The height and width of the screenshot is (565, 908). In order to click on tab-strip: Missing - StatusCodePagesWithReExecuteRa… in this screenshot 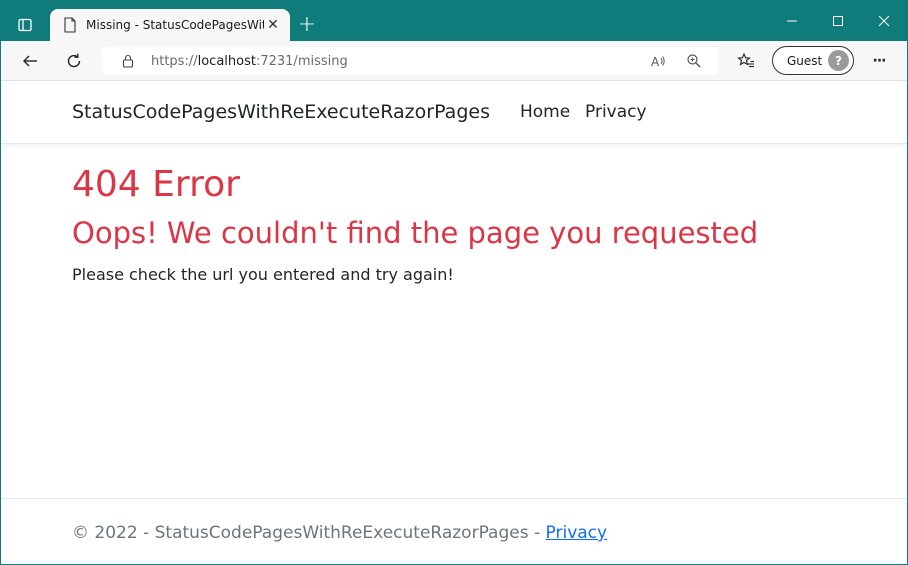, I will do `click(454, 21)`.